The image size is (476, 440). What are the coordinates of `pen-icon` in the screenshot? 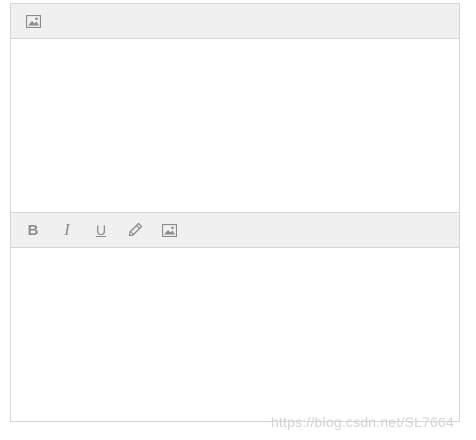 It's located at (135, 230).